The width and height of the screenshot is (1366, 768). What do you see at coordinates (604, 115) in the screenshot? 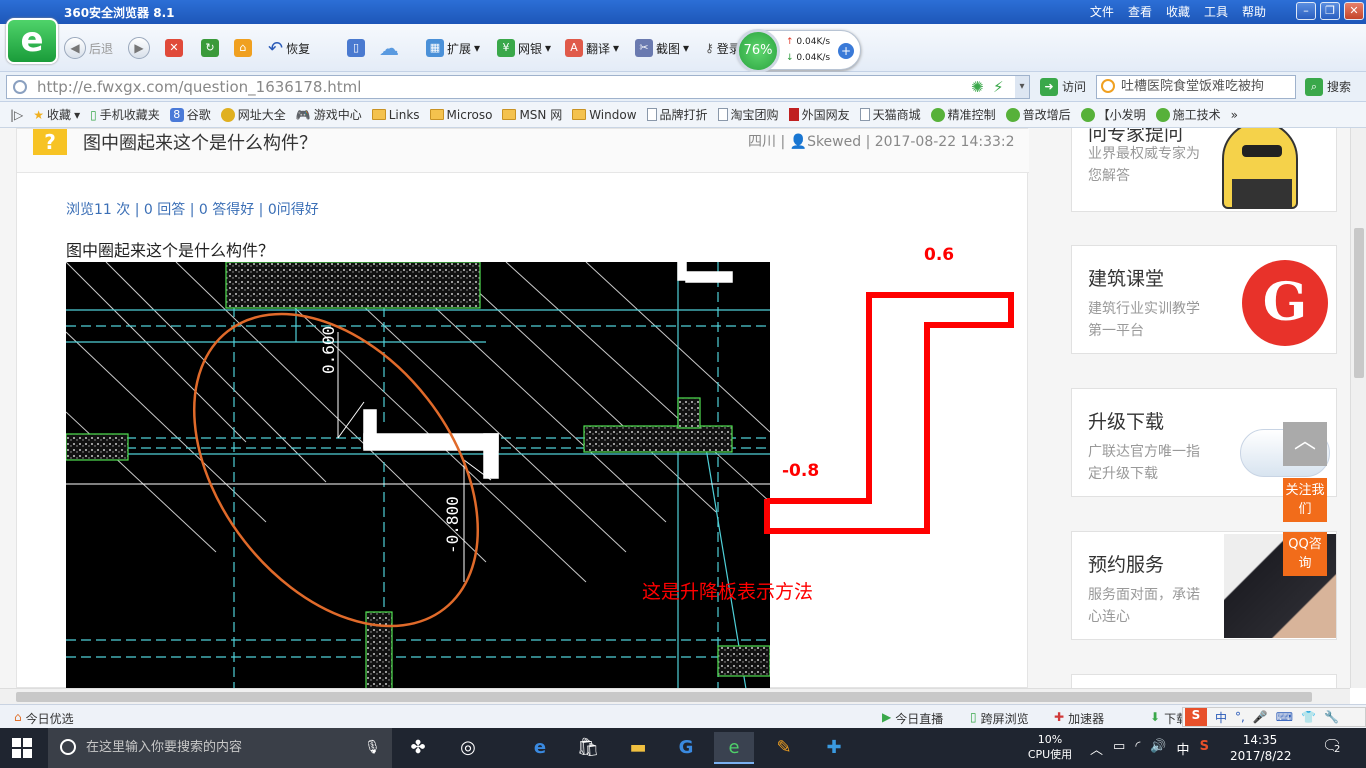
I see `bookmark-windows: Window` at bounding box center [604, 115].